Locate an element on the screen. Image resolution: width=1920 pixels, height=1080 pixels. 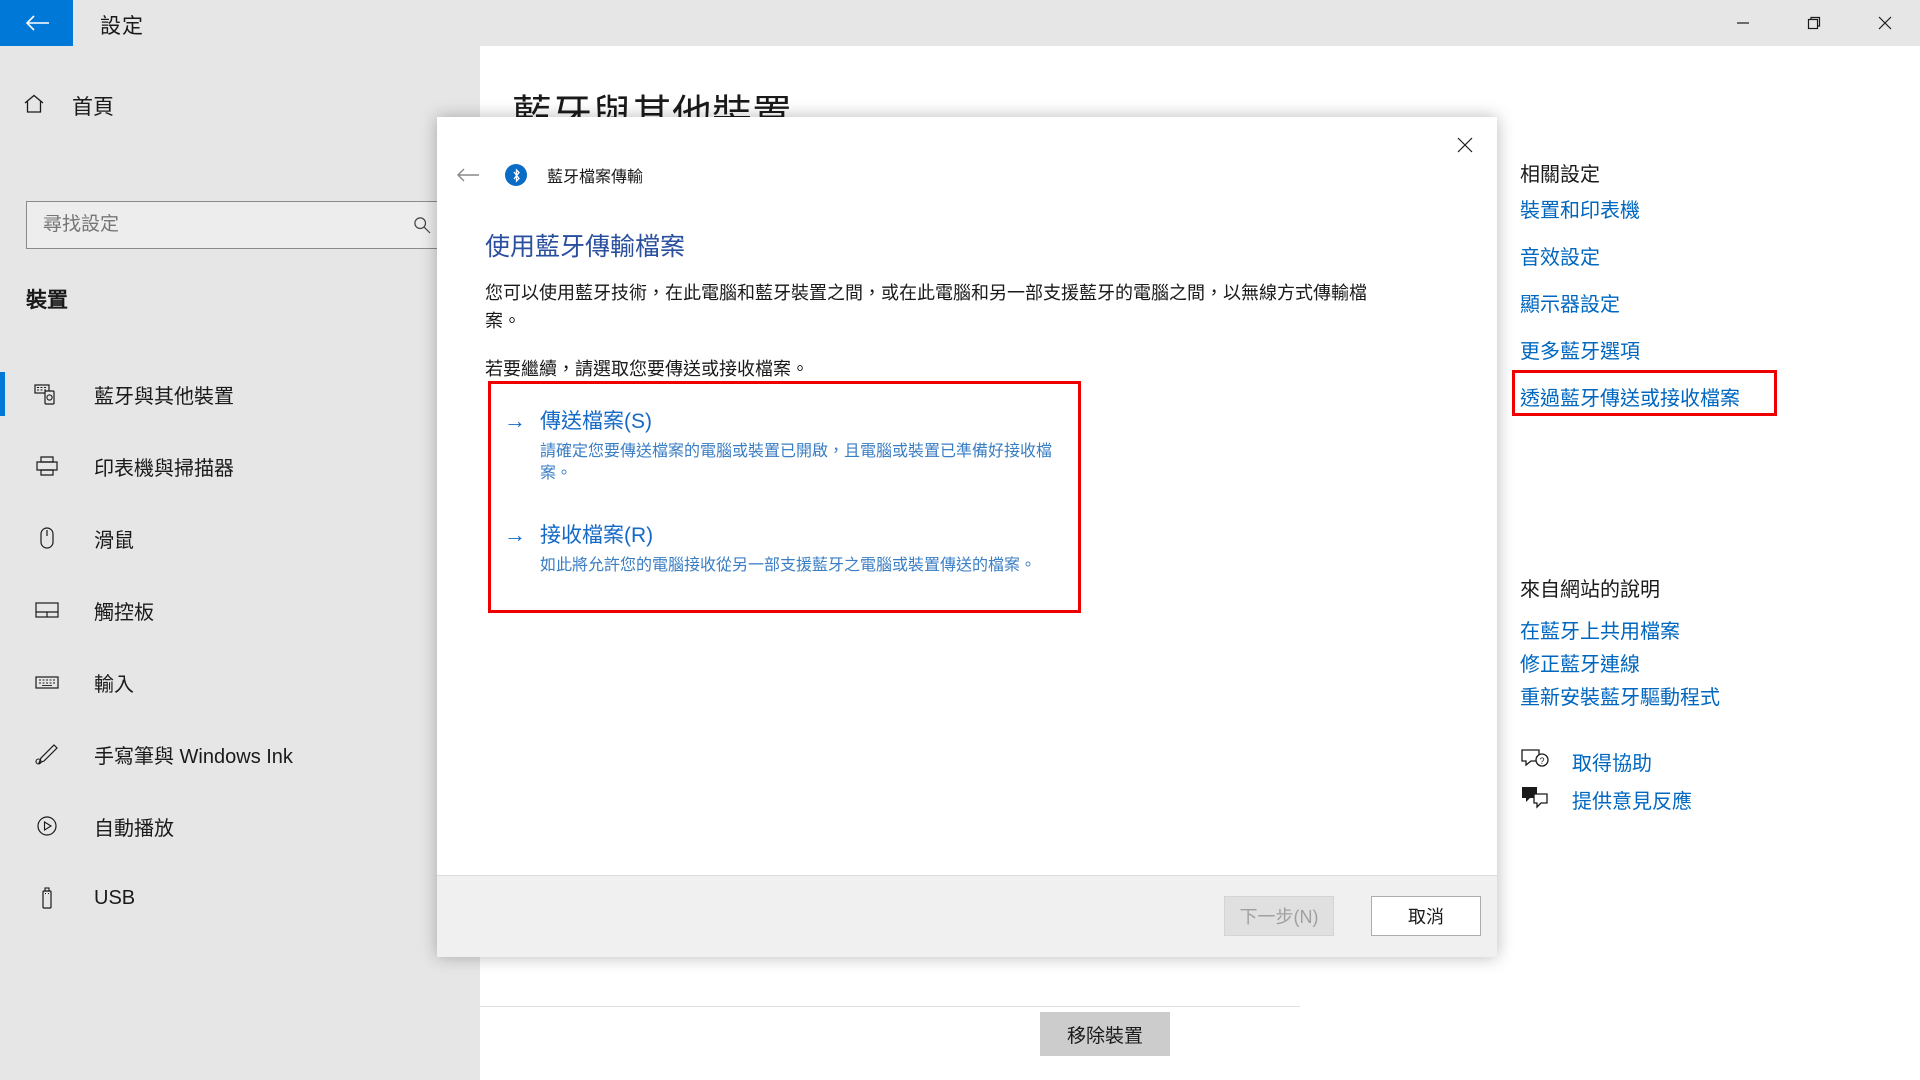
sidebar-item-label: 藍牙與其他裝置 is located at coordinates (164, 396).